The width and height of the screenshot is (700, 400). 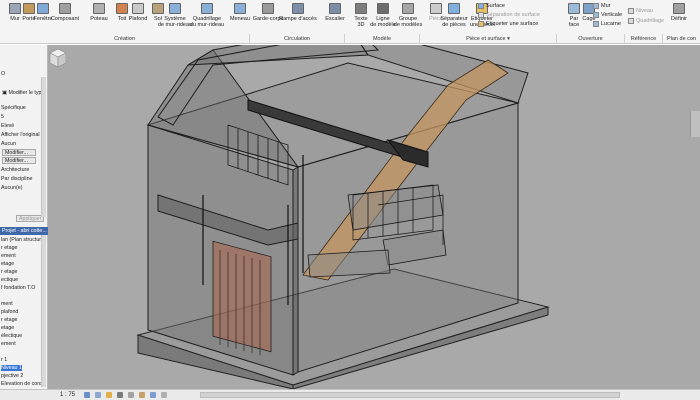 I want to click on set-workplane-icon, so click(x=679, y=8).